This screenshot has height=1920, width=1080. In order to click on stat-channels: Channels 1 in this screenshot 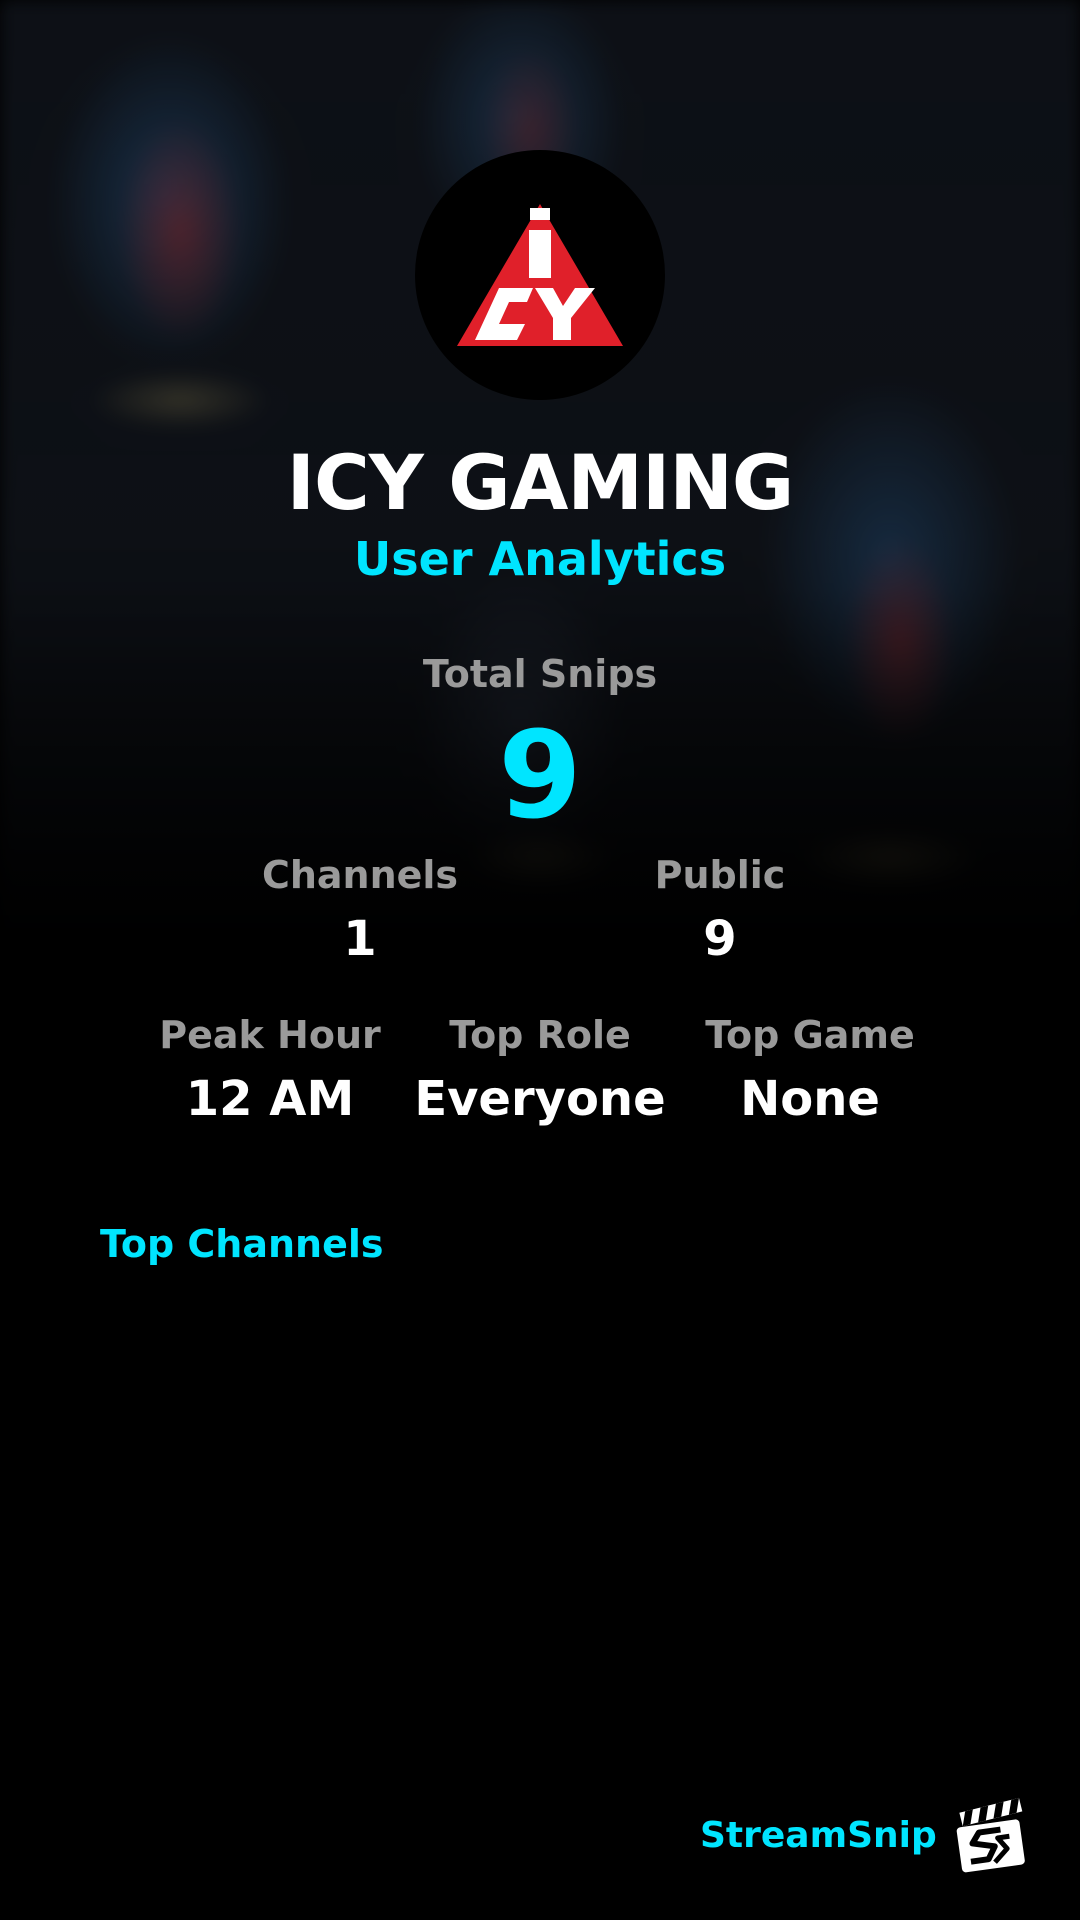, I will do `click(360, 910)`.